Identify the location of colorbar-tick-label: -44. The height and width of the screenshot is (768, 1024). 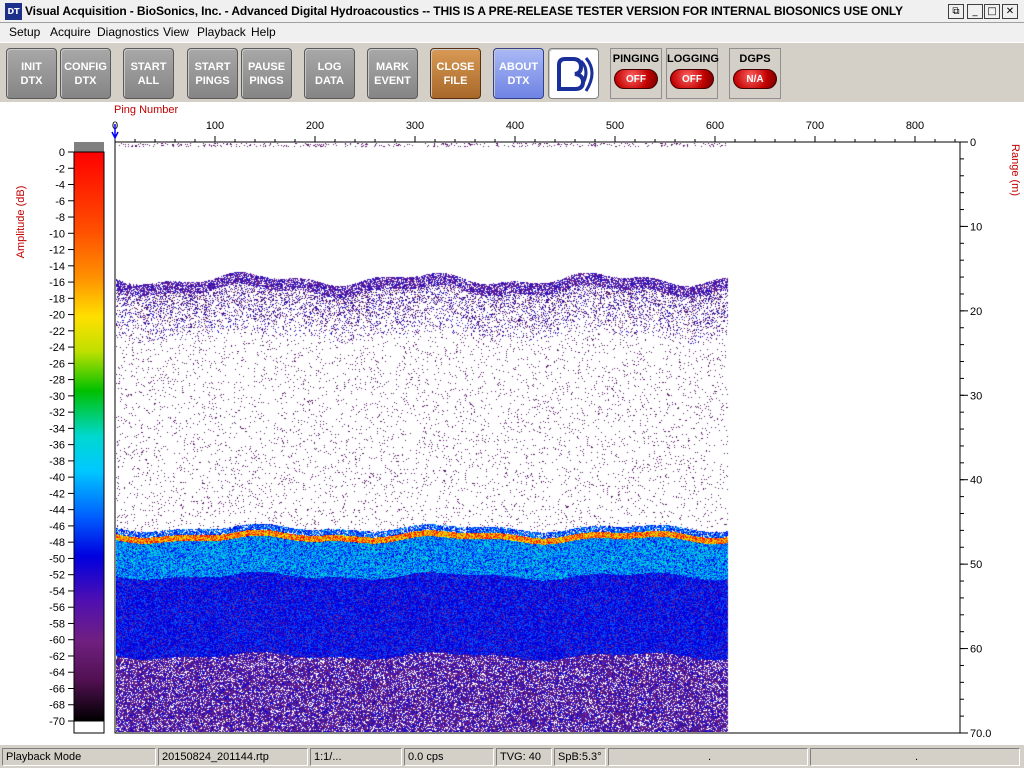
(57, 511).